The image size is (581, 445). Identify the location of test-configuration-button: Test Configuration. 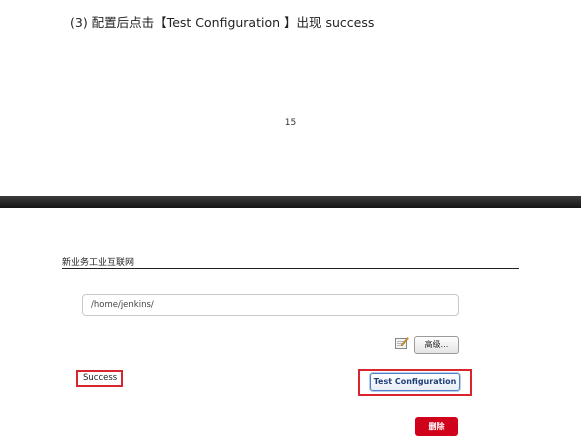
(415, 382).